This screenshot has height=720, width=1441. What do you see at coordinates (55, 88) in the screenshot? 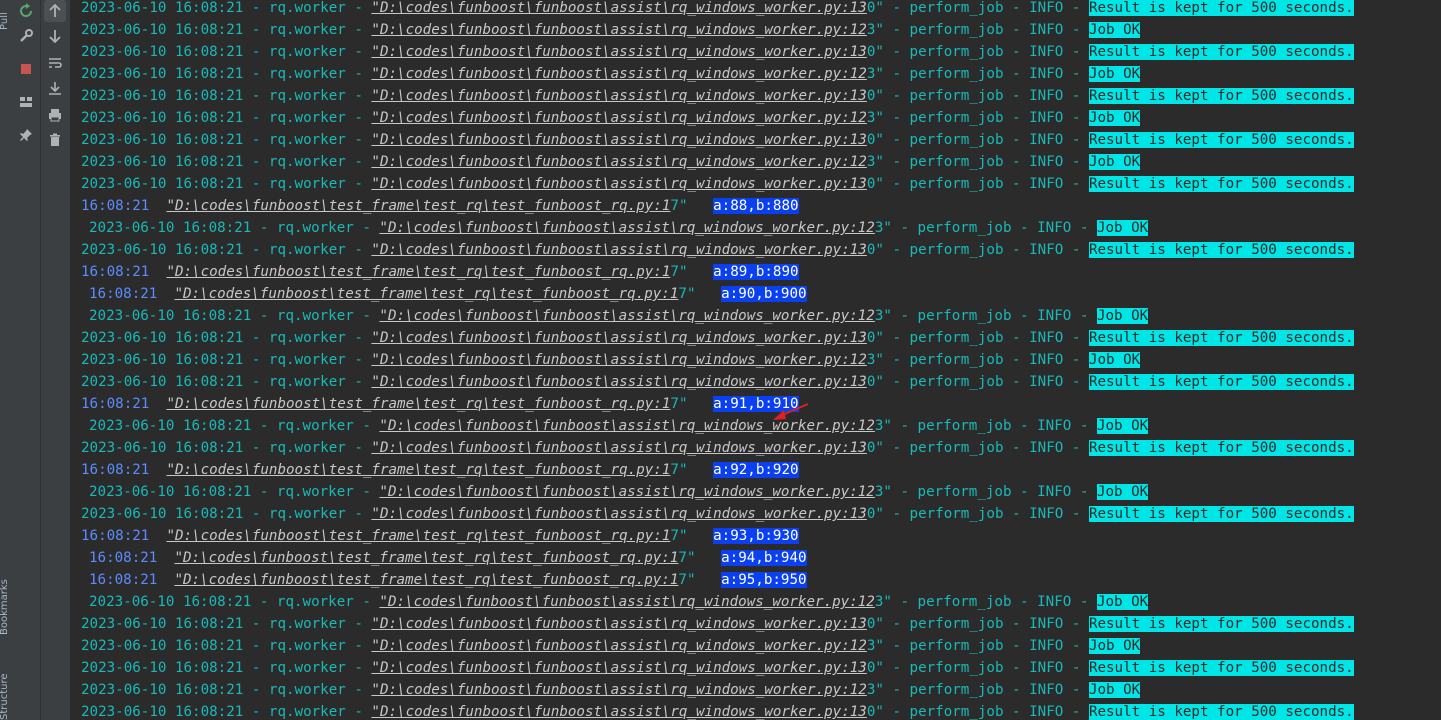
I see `scroll-to-end-icon` at bounding box center [55, 88].